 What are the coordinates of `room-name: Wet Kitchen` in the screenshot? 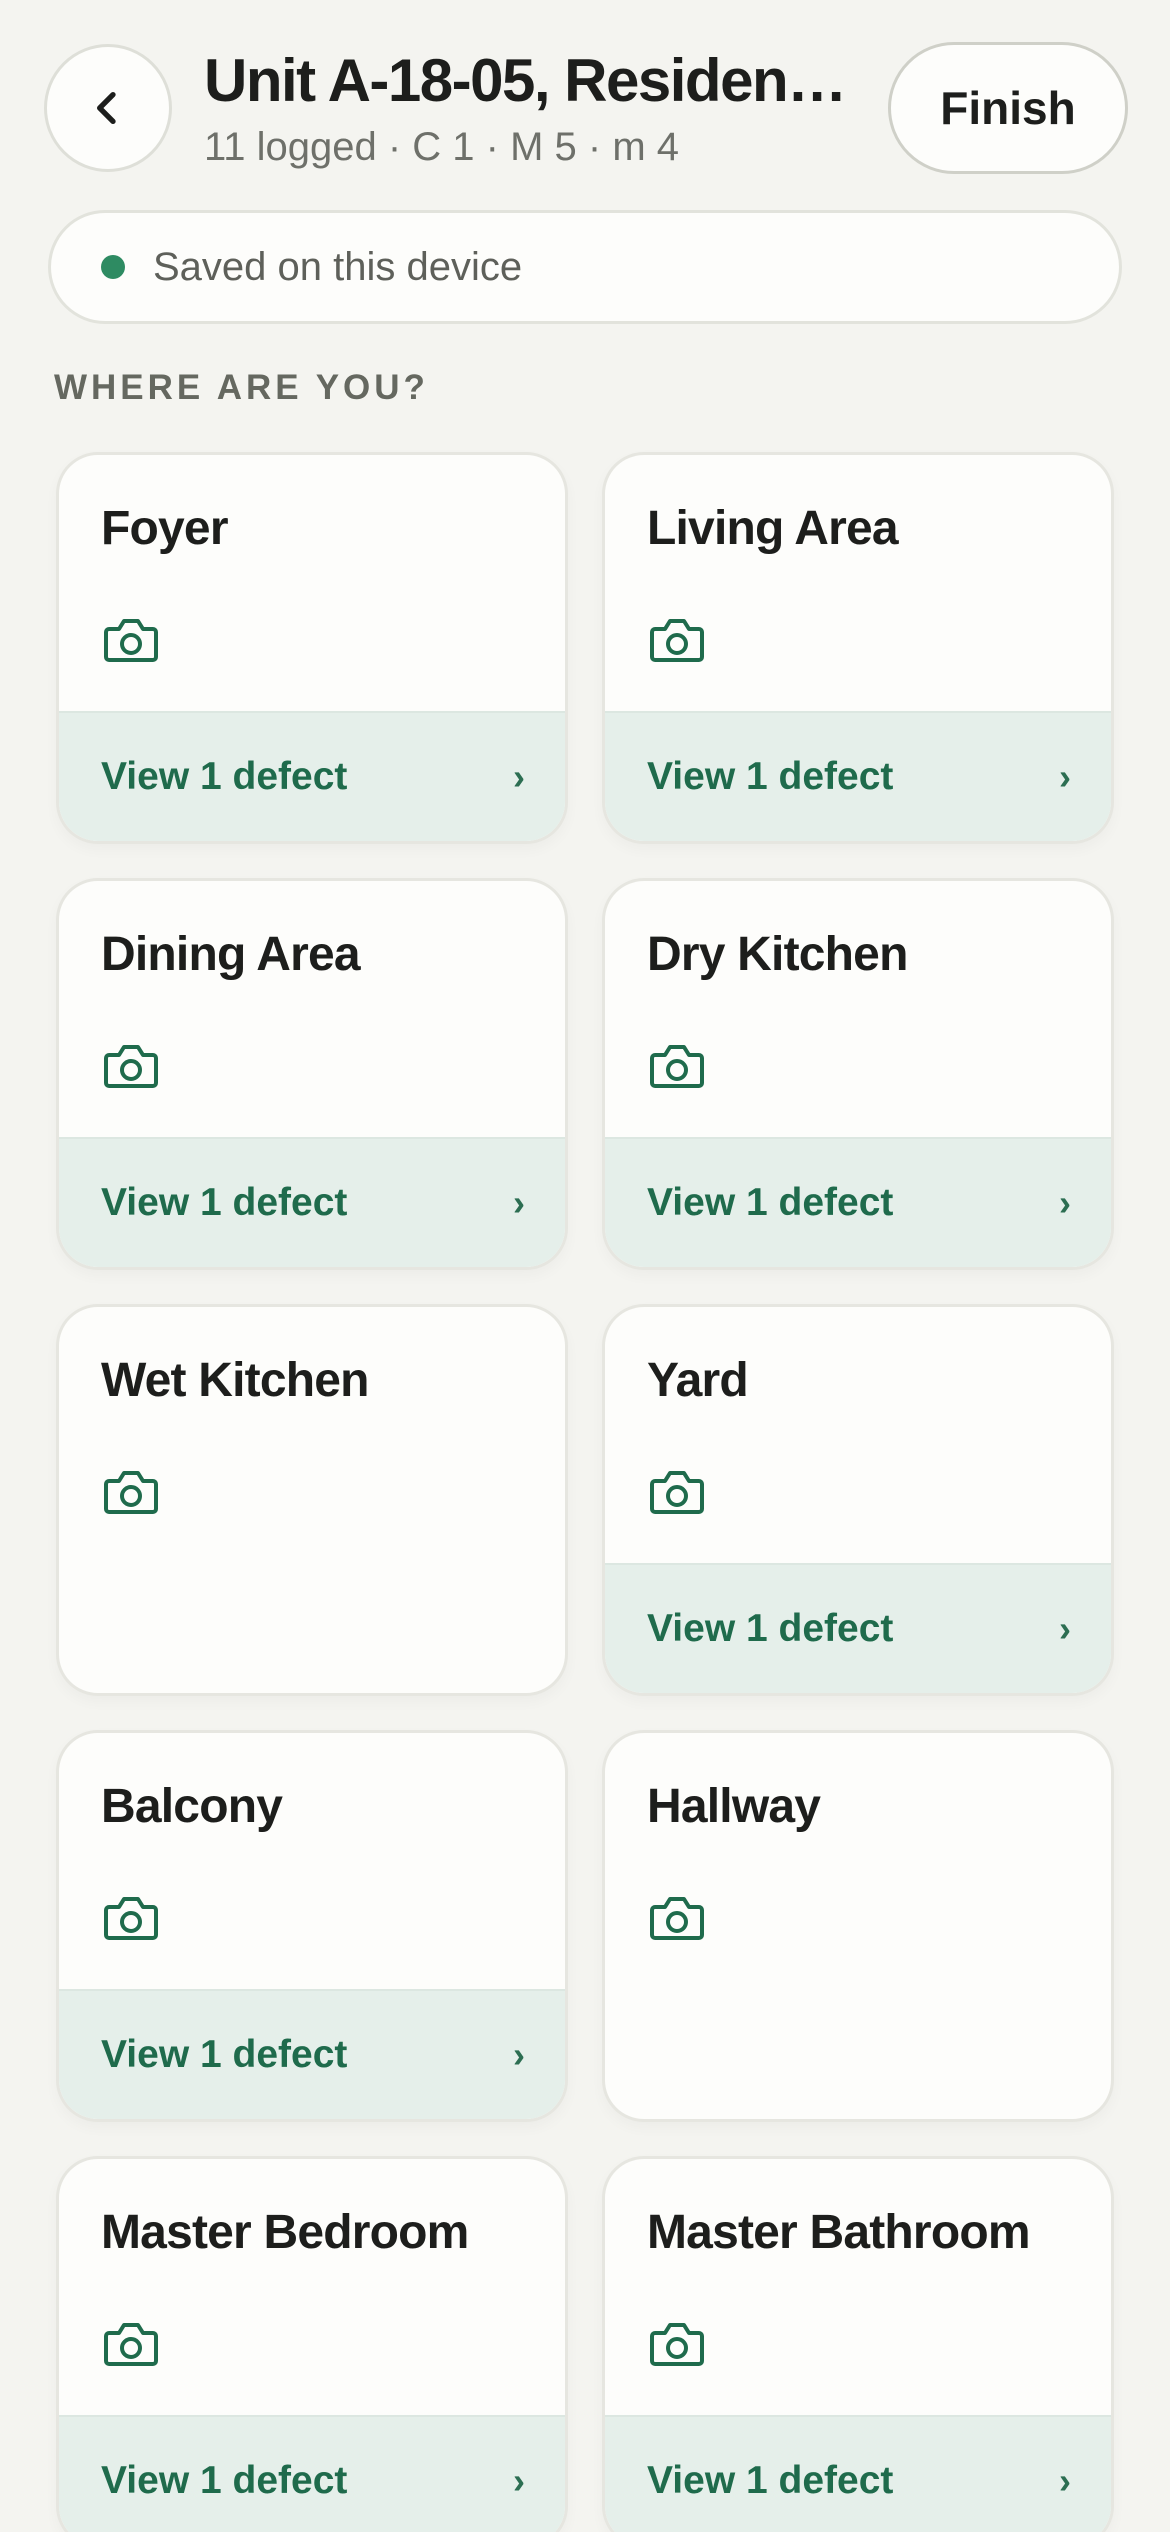 It's located at (235, 1380).